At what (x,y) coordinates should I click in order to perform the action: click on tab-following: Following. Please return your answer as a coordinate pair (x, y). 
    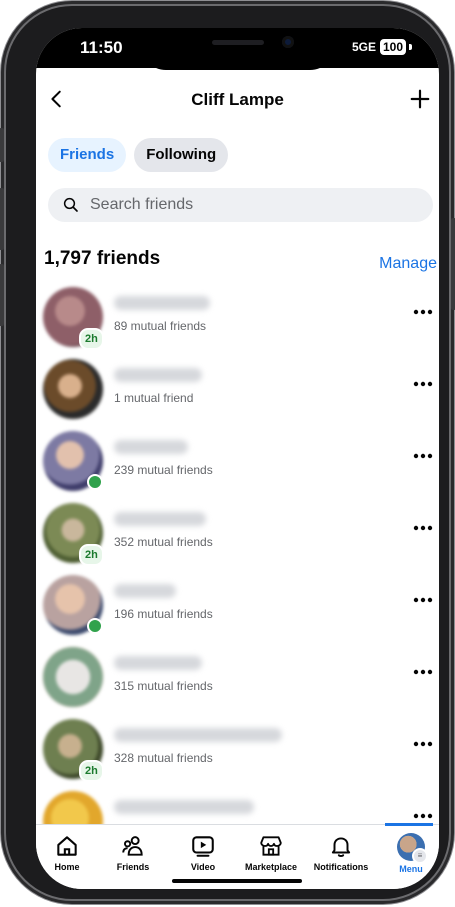
    Looking at the image, I should click on (181, 155).